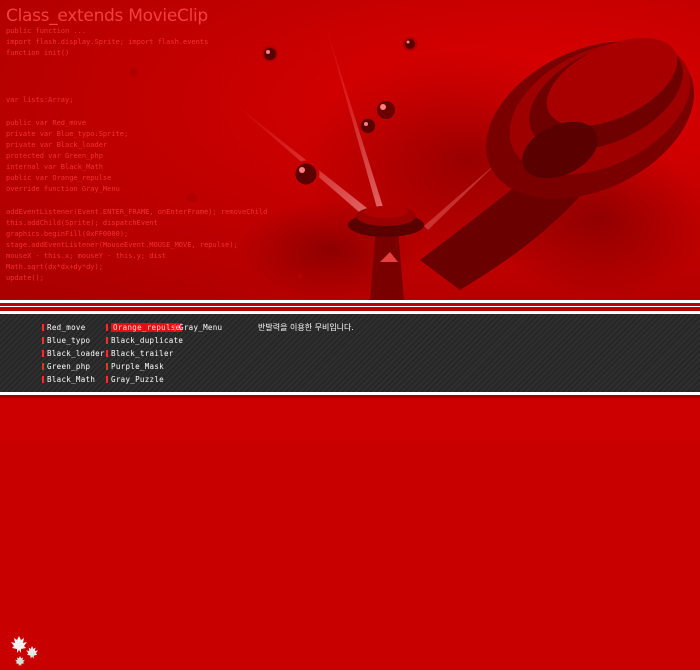 The height and width of the screenshot is (670, 700). Describe the element at coordinates (40, 100) in the screenshot. I see `code-line: var lists:Array;` at that location.